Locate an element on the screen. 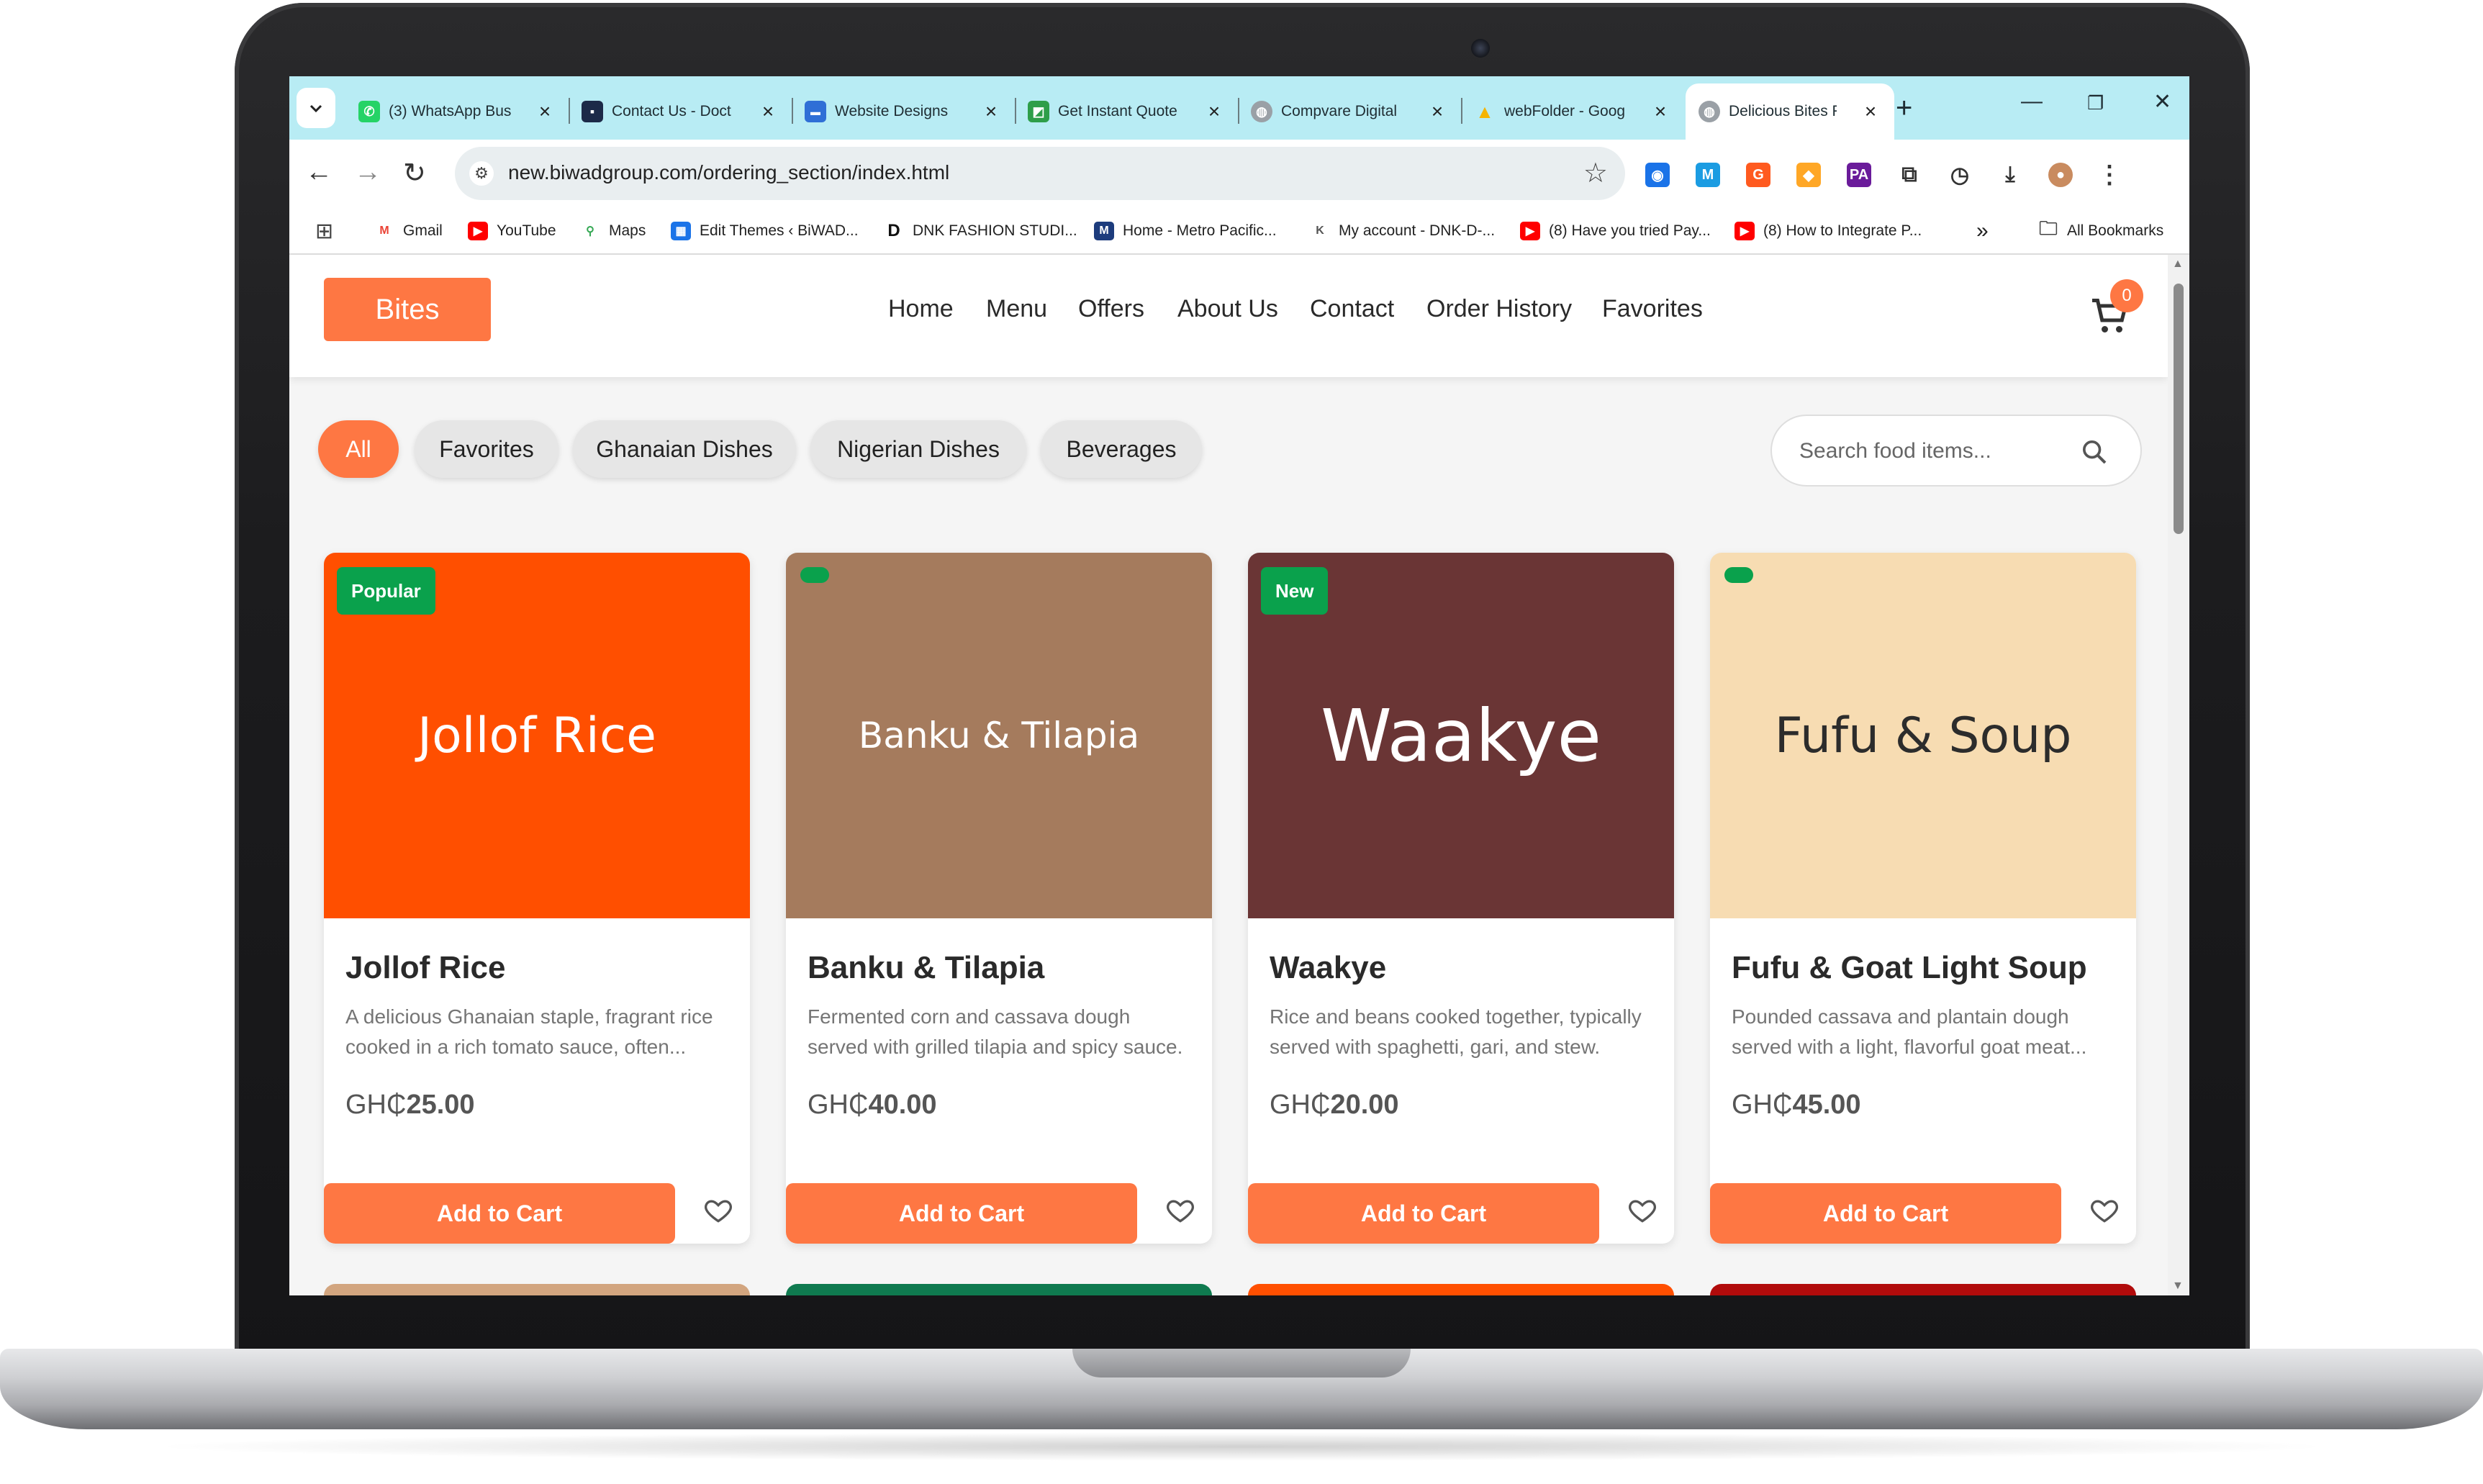 The height and width of the screenshot is (1484, 2483). nav-menu: Menu is located at coordinates (1017, 309).